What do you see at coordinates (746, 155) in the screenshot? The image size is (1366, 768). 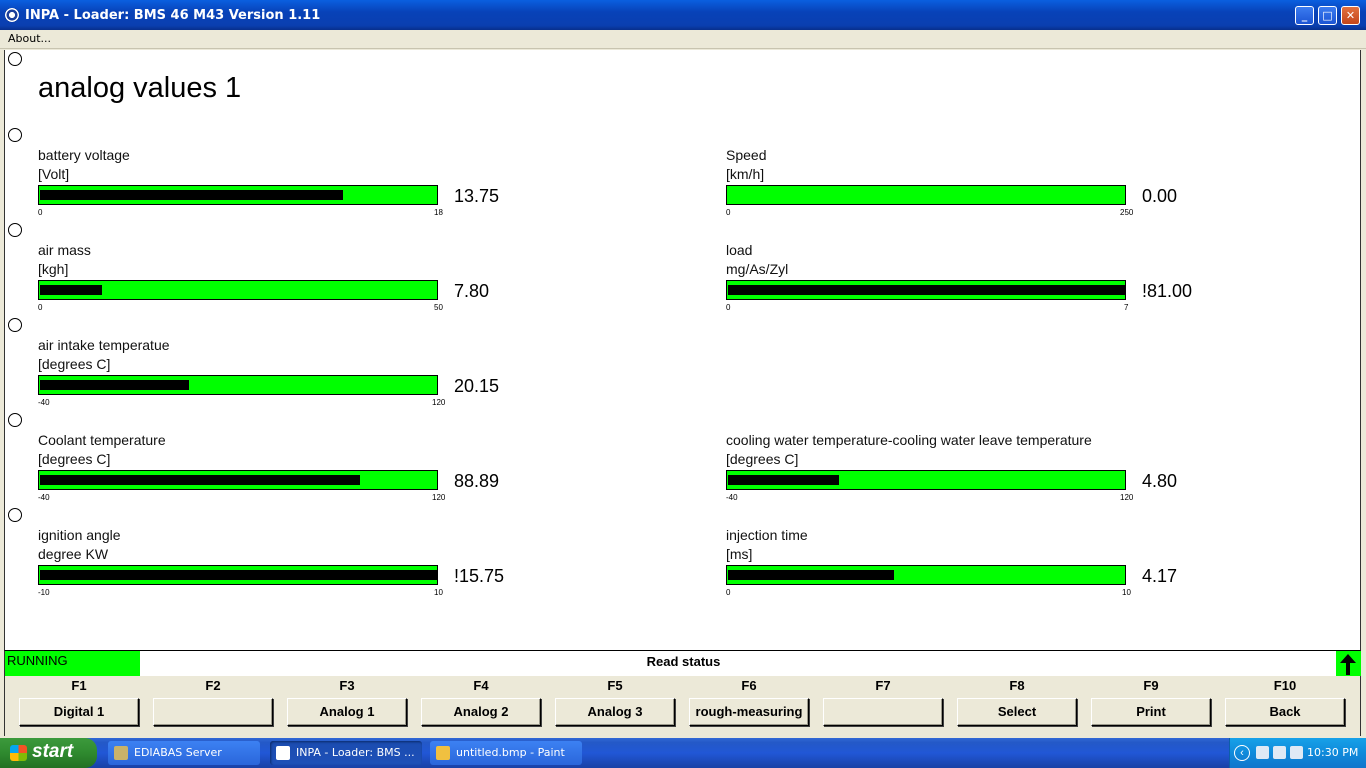 I see `gauge-label: Speed` at bounding box center [746, 155].